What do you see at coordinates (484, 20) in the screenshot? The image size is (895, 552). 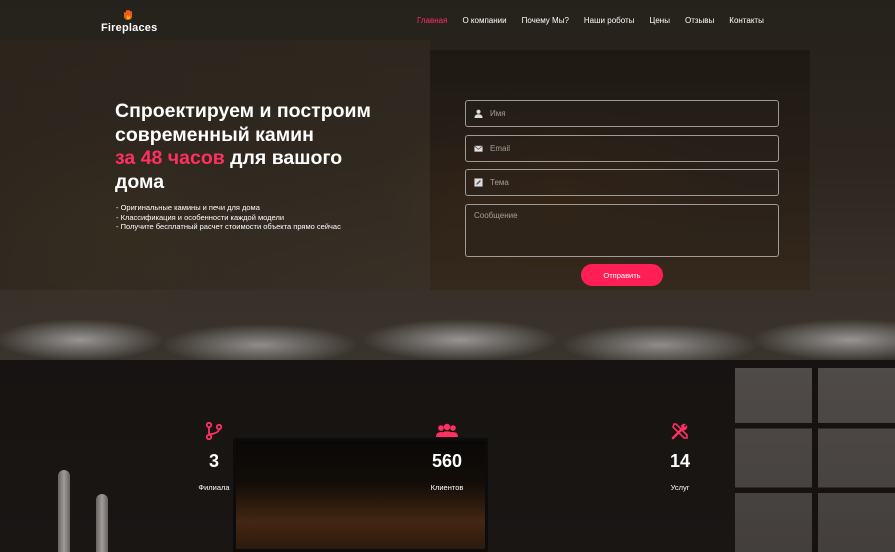 I see `nav-item-about: О компании` at bounding box center [484, 20].